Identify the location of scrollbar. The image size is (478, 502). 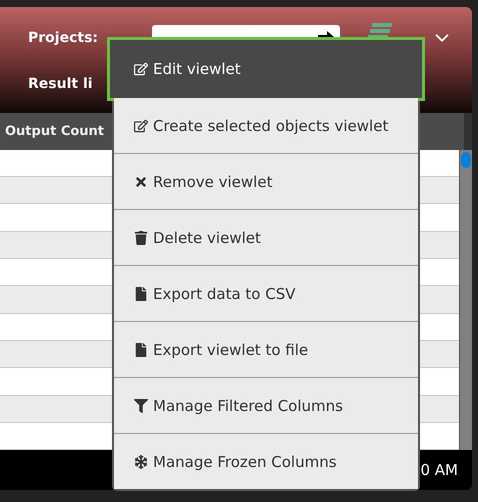
(465, 300).